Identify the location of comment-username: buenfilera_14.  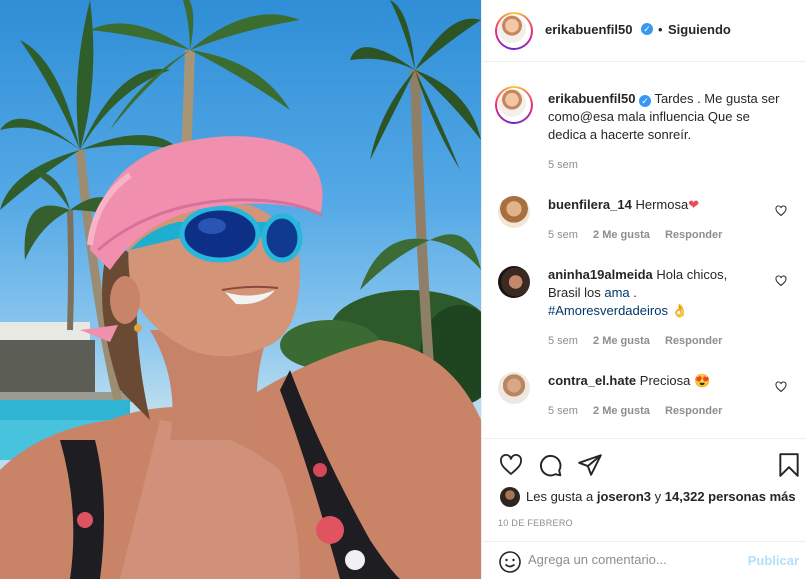
(590, 204).